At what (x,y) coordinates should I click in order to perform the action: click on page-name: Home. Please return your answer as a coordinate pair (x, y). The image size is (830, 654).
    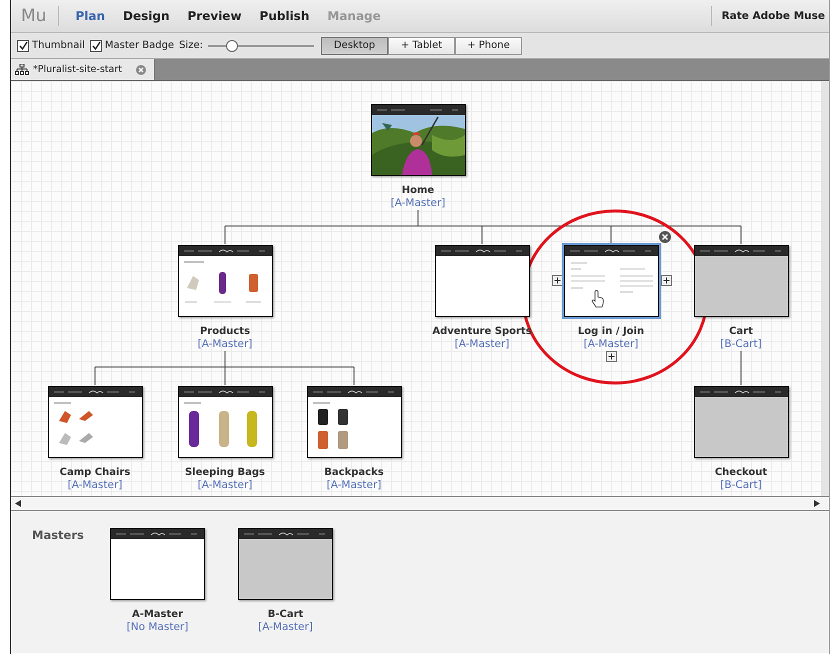
    Looking at the image, I should click on (418, 190).